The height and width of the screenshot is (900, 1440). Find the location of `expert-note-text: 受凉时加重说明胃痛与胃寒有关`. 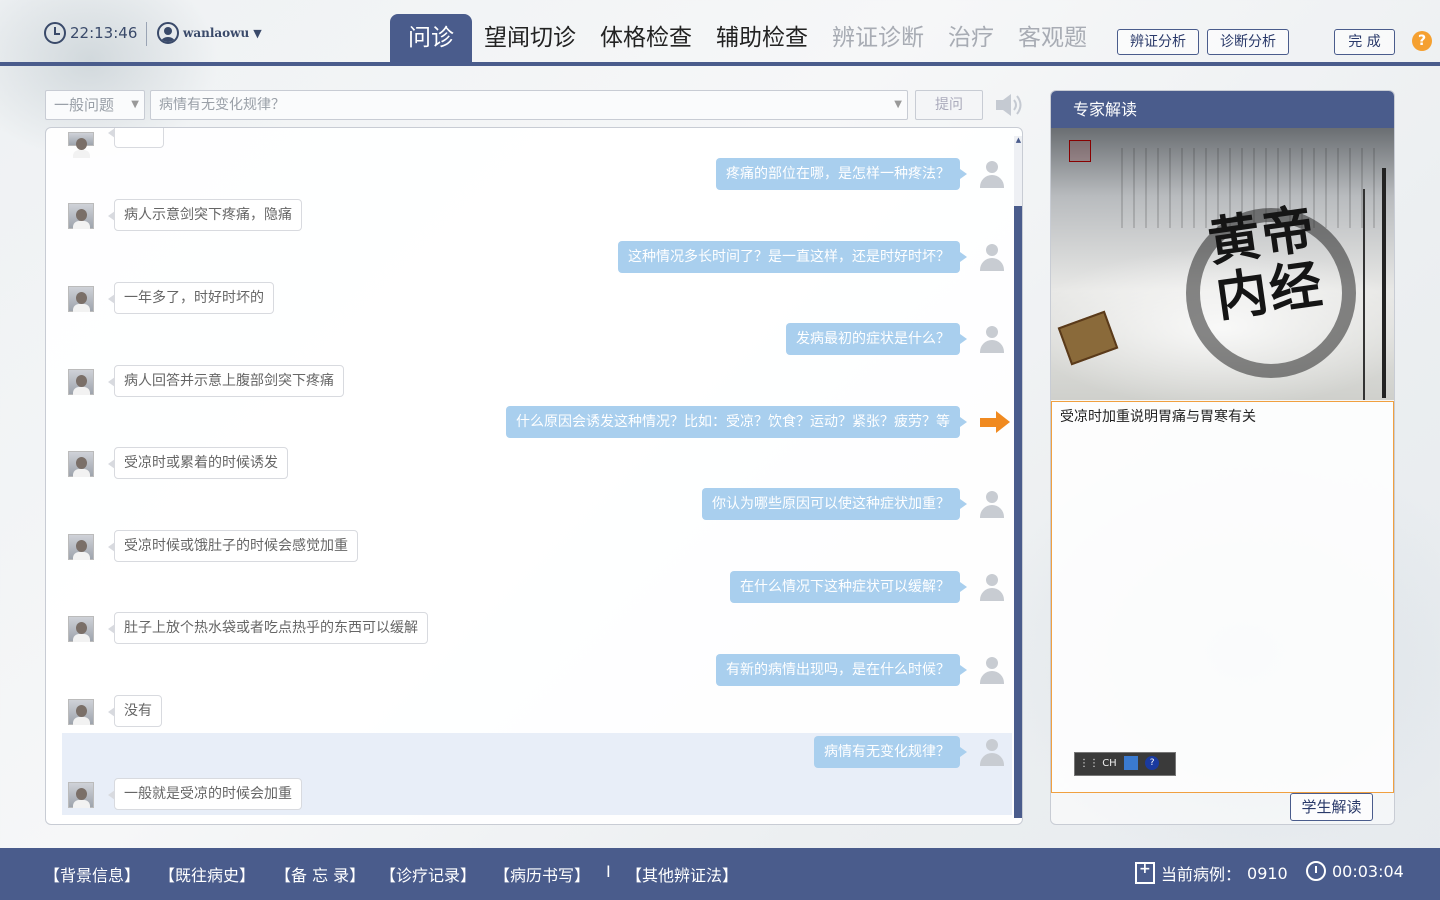

expert-note-text: 受凉时加重说明胃痛与胃寒有关 is located at coordinates (1158, 417).